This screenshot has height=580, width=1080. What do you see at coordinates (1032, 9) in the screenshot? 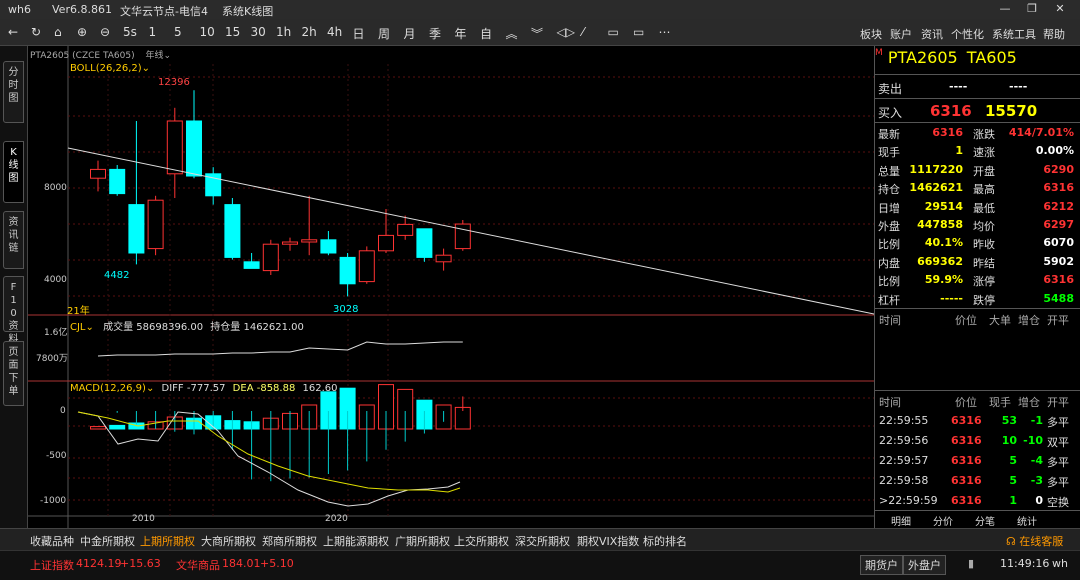
I see `maximize-button: ❐` at bounding box center [1032, 9].